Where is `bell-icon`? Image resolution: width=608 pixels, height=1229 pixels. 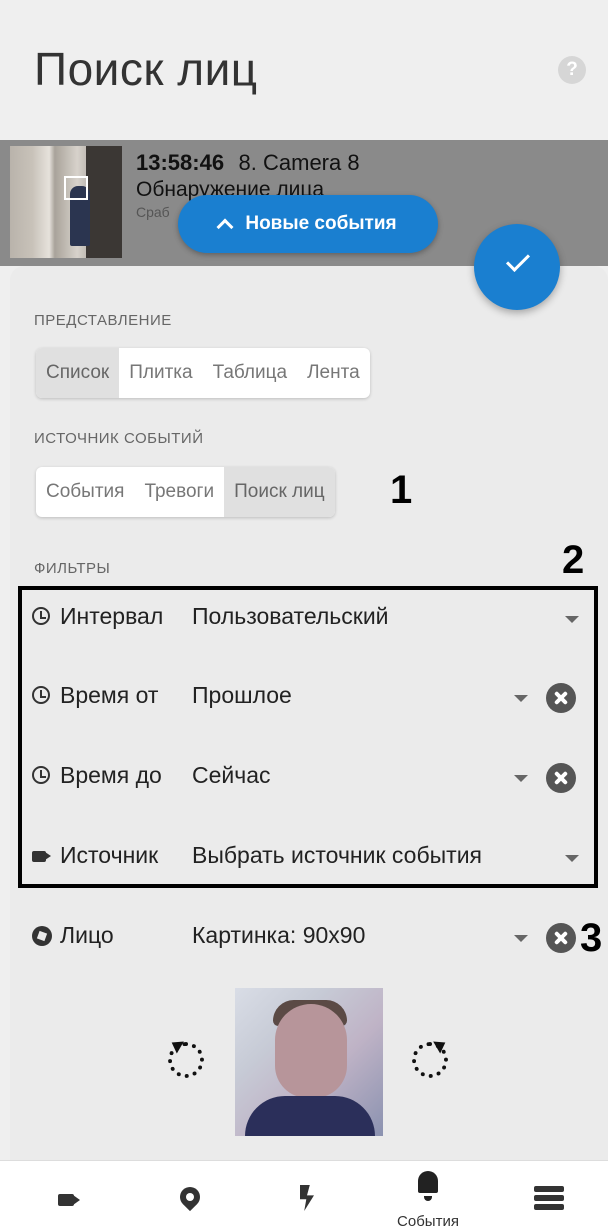 bell-icon is located at coordinates (428, 1186).